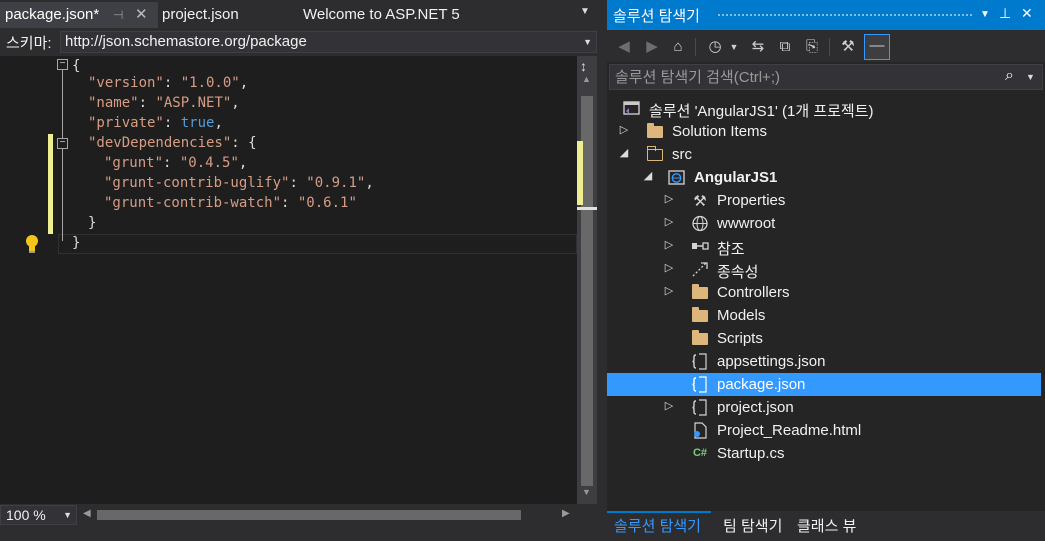 The image size is (1045, 541). Describe the element at coordinates (317, 244) in the screenshot. I see `current-line-highlight` at that location.